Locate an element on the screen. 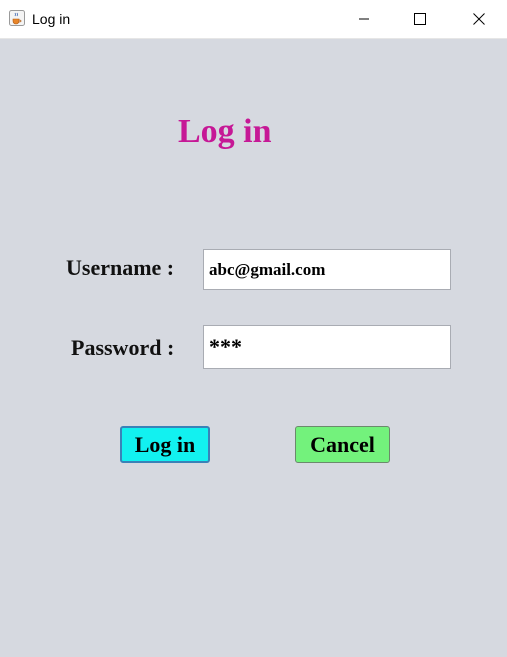 The width and height of the screenshot is (507, 657). maximize-button is located at coordinates (420, 19).